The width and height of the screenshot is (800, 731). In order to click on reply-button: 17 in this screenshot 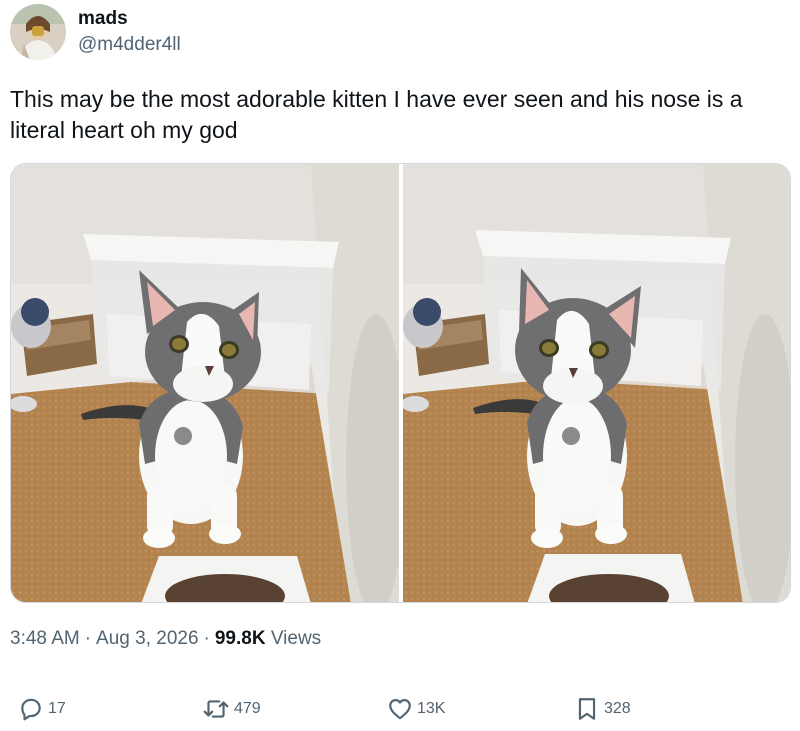, I will do `click(42, 709)`.